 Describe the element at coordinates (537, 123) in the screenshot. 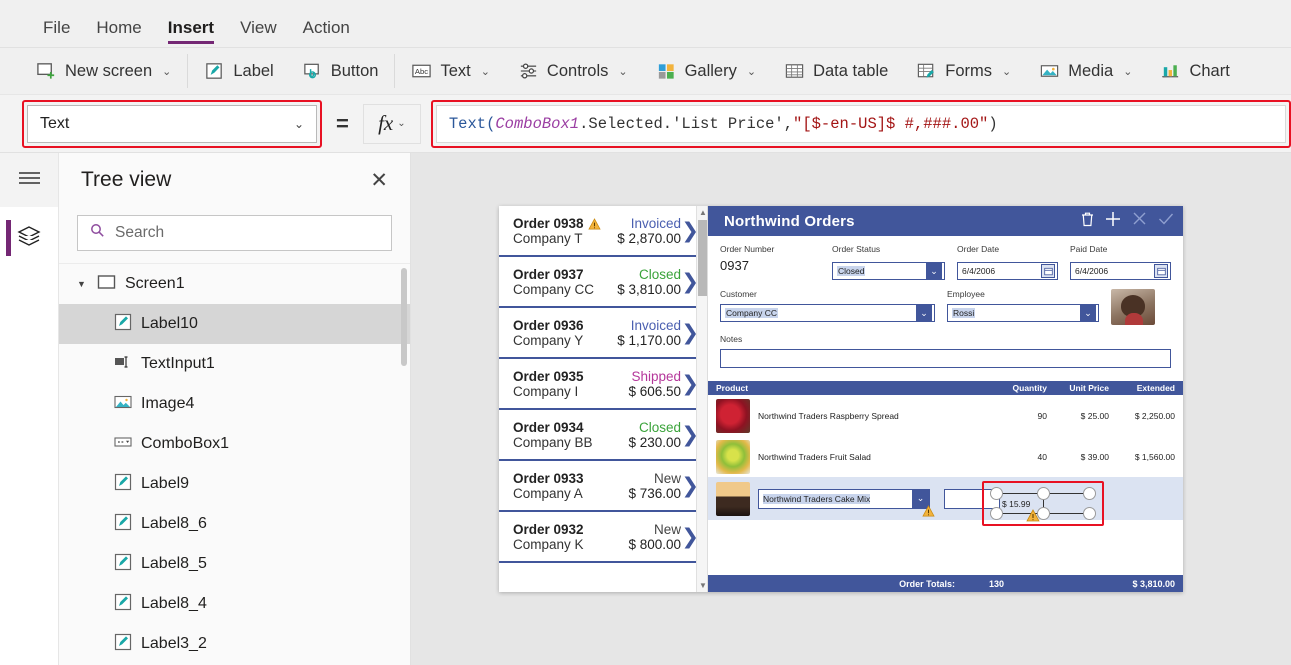

I see `formula-token-control: ComboBox1` at that location.